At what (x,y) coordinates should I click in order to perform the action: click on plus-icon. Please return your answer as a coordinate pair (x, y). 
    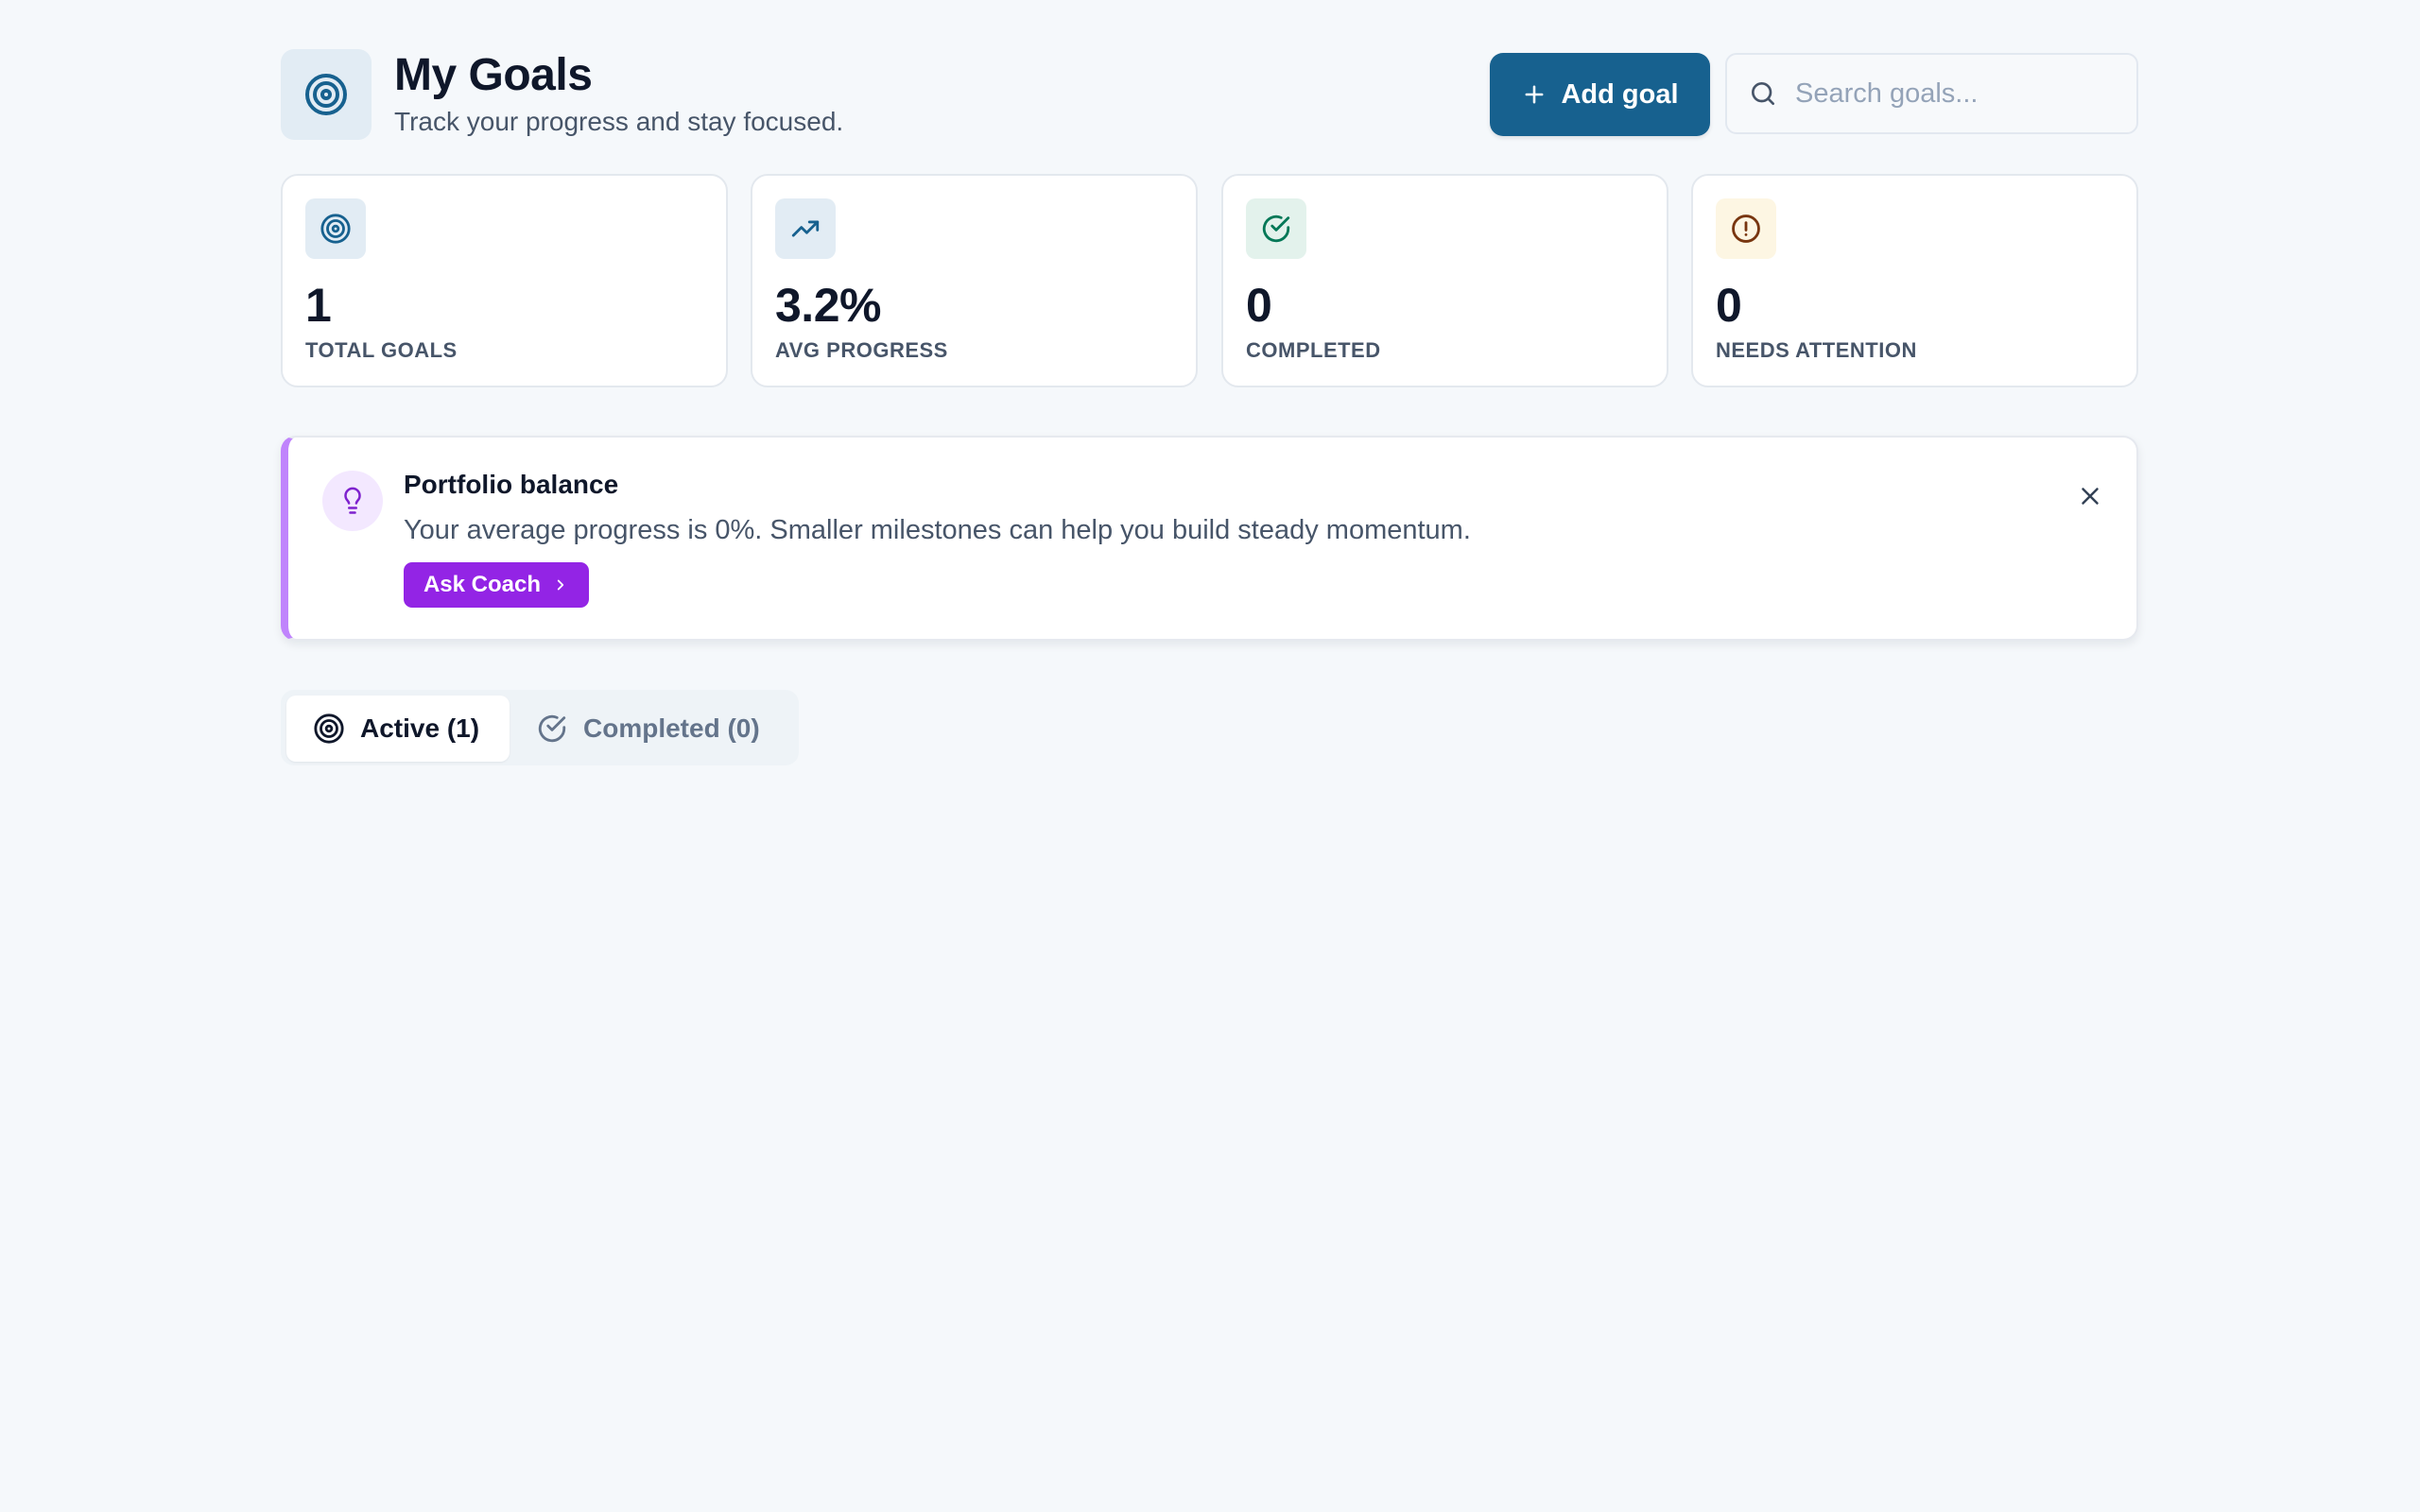
    Looking at the image, I should click on (1535, 94).